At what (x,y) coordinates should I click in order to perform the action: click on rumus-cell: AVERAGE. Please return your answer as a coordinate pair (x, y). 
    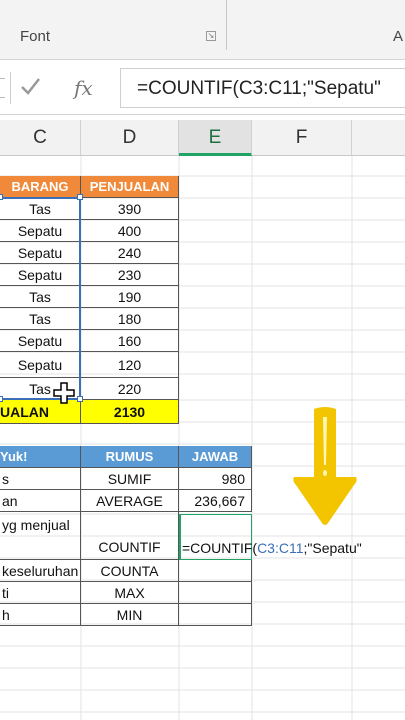
    Looking at the image, I should click on (130, 501).